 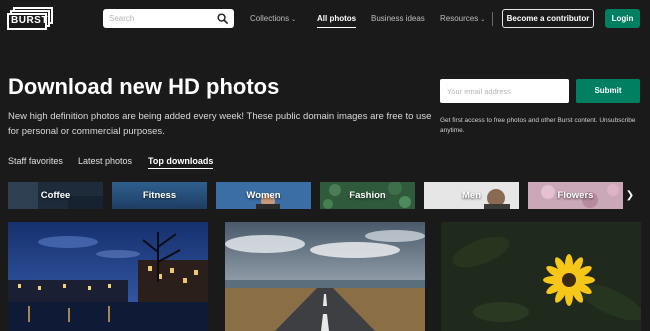 I want to click on become-contributor-button: Become a contributor, so click(x=548, y=18).